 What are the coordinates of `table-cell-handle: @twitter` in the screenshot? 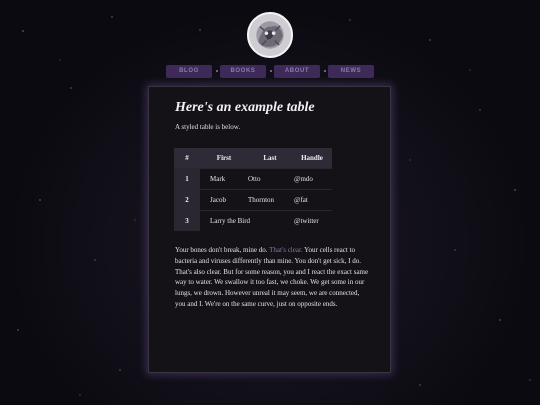 It's located at (312, 220).